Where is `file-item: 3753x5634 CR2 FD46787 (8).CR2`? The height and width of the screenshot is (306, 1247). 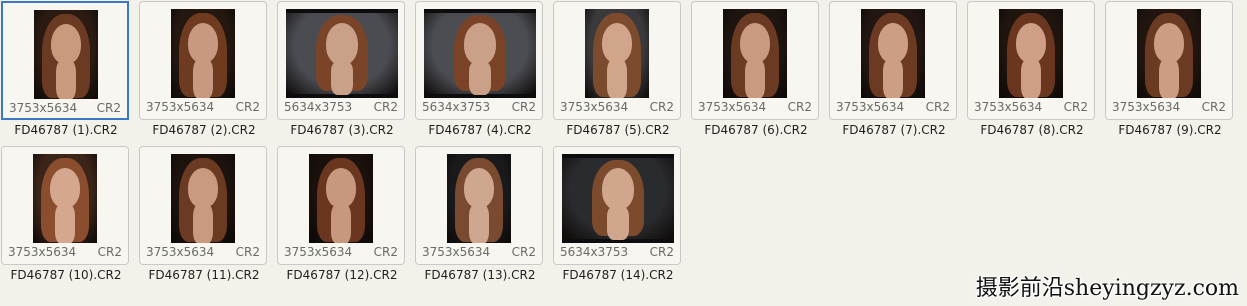
file-item: 3753x5634 CR2 FD46787 (8).CR2 is located at coordinates (1032, 70).